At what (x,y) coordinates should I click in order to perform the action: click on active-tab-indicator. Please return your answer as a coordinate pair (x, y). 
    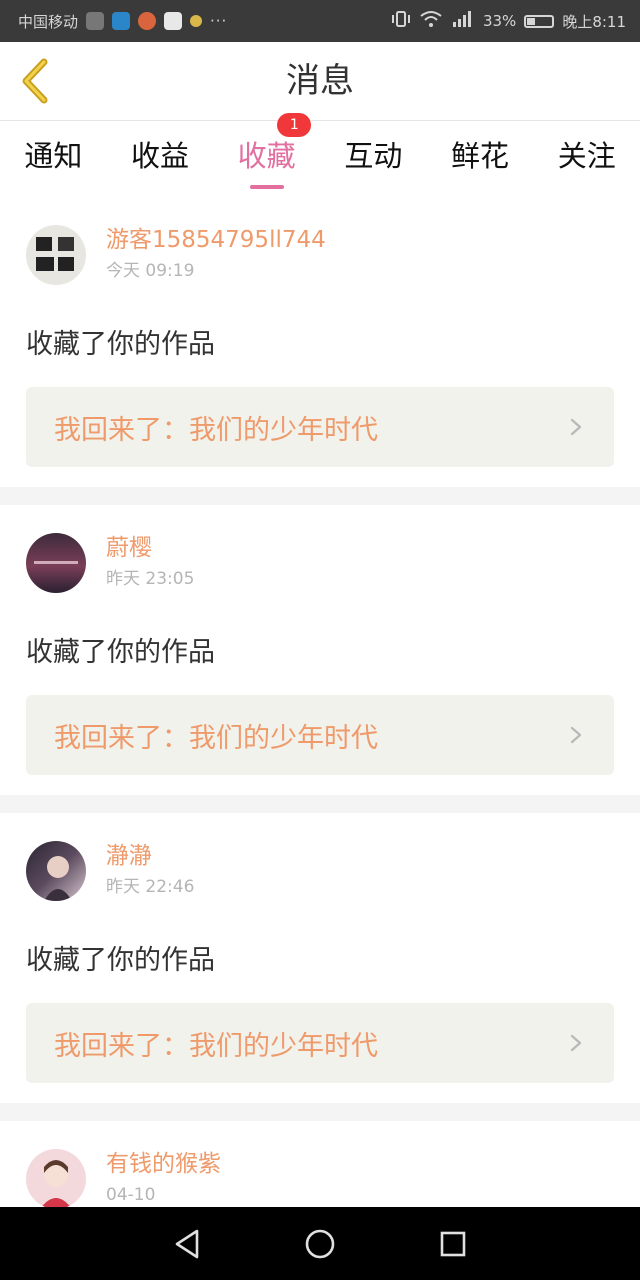
    Looking at the image, I should click on (266, 187).